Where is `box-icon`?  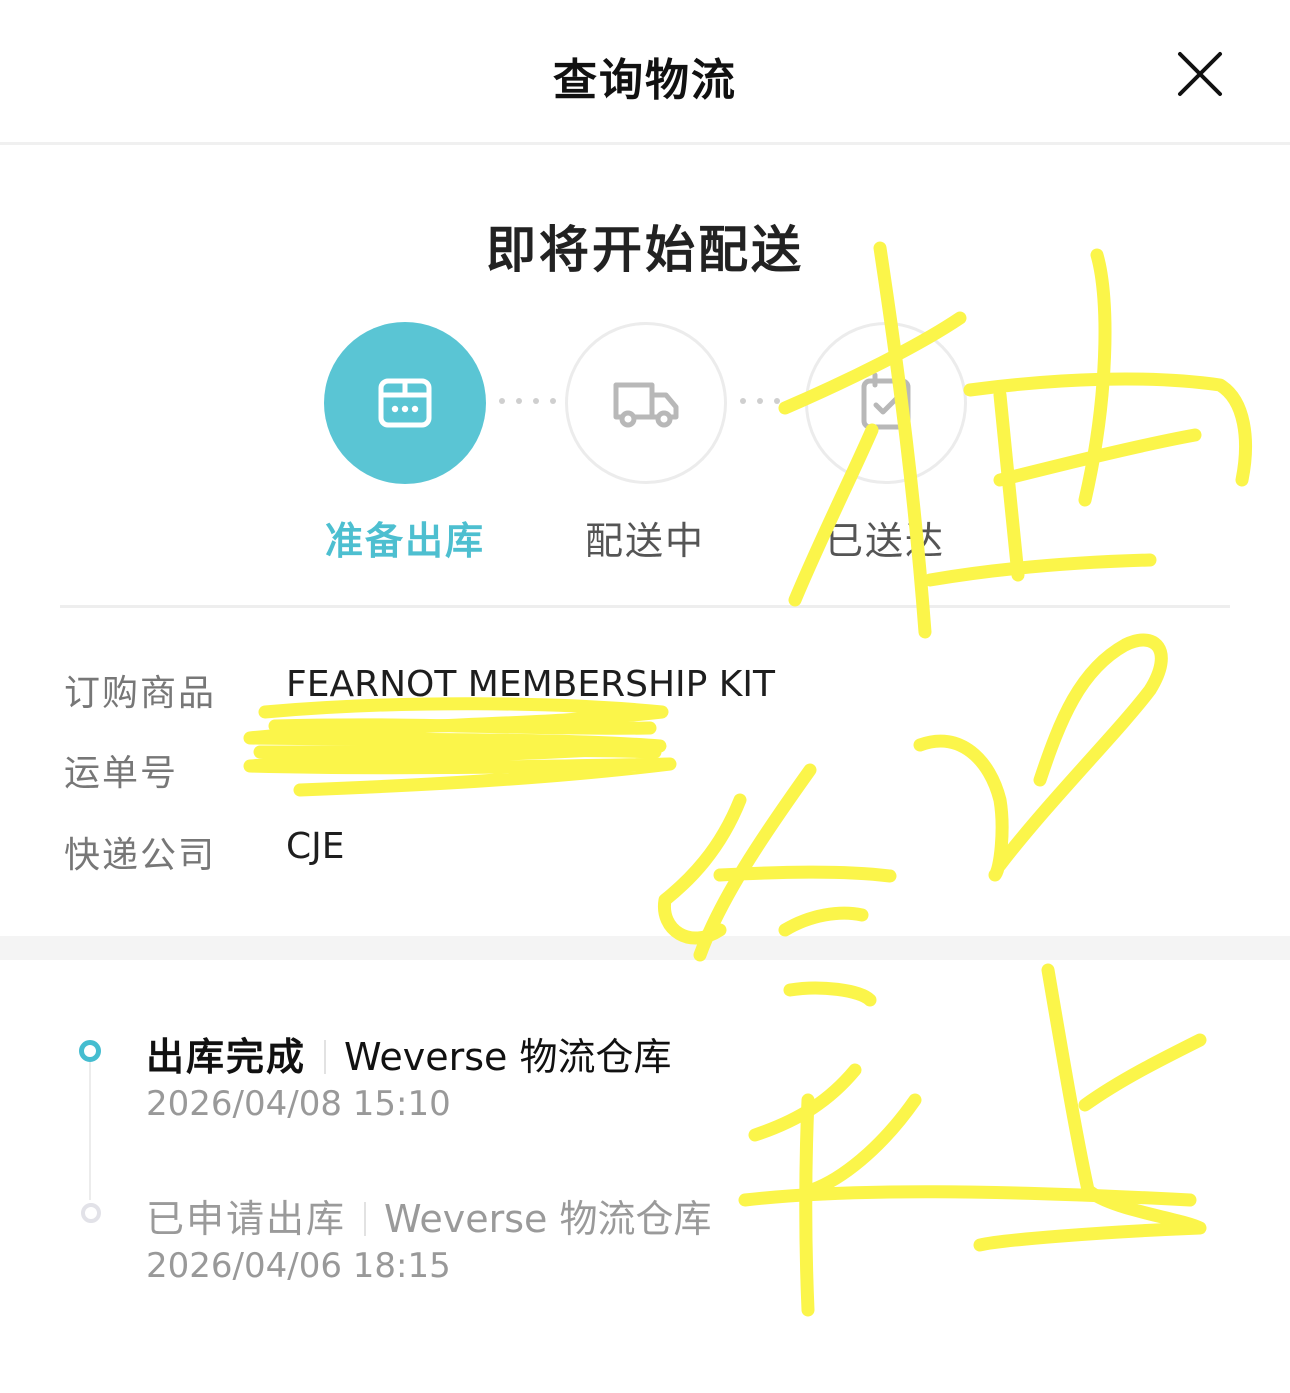
box-icon is located at coordinates (405, 403).